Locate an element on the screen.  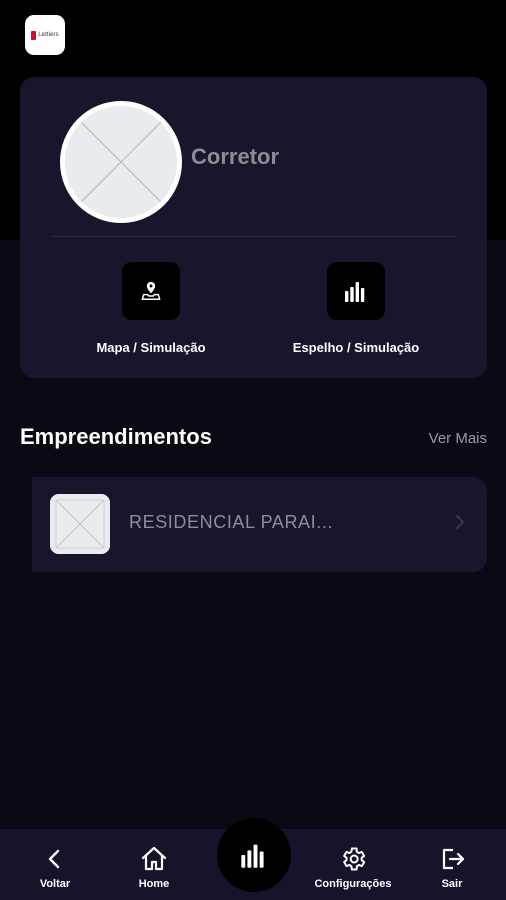
enterprise-thumbnail is located at coordinates (80, 524).